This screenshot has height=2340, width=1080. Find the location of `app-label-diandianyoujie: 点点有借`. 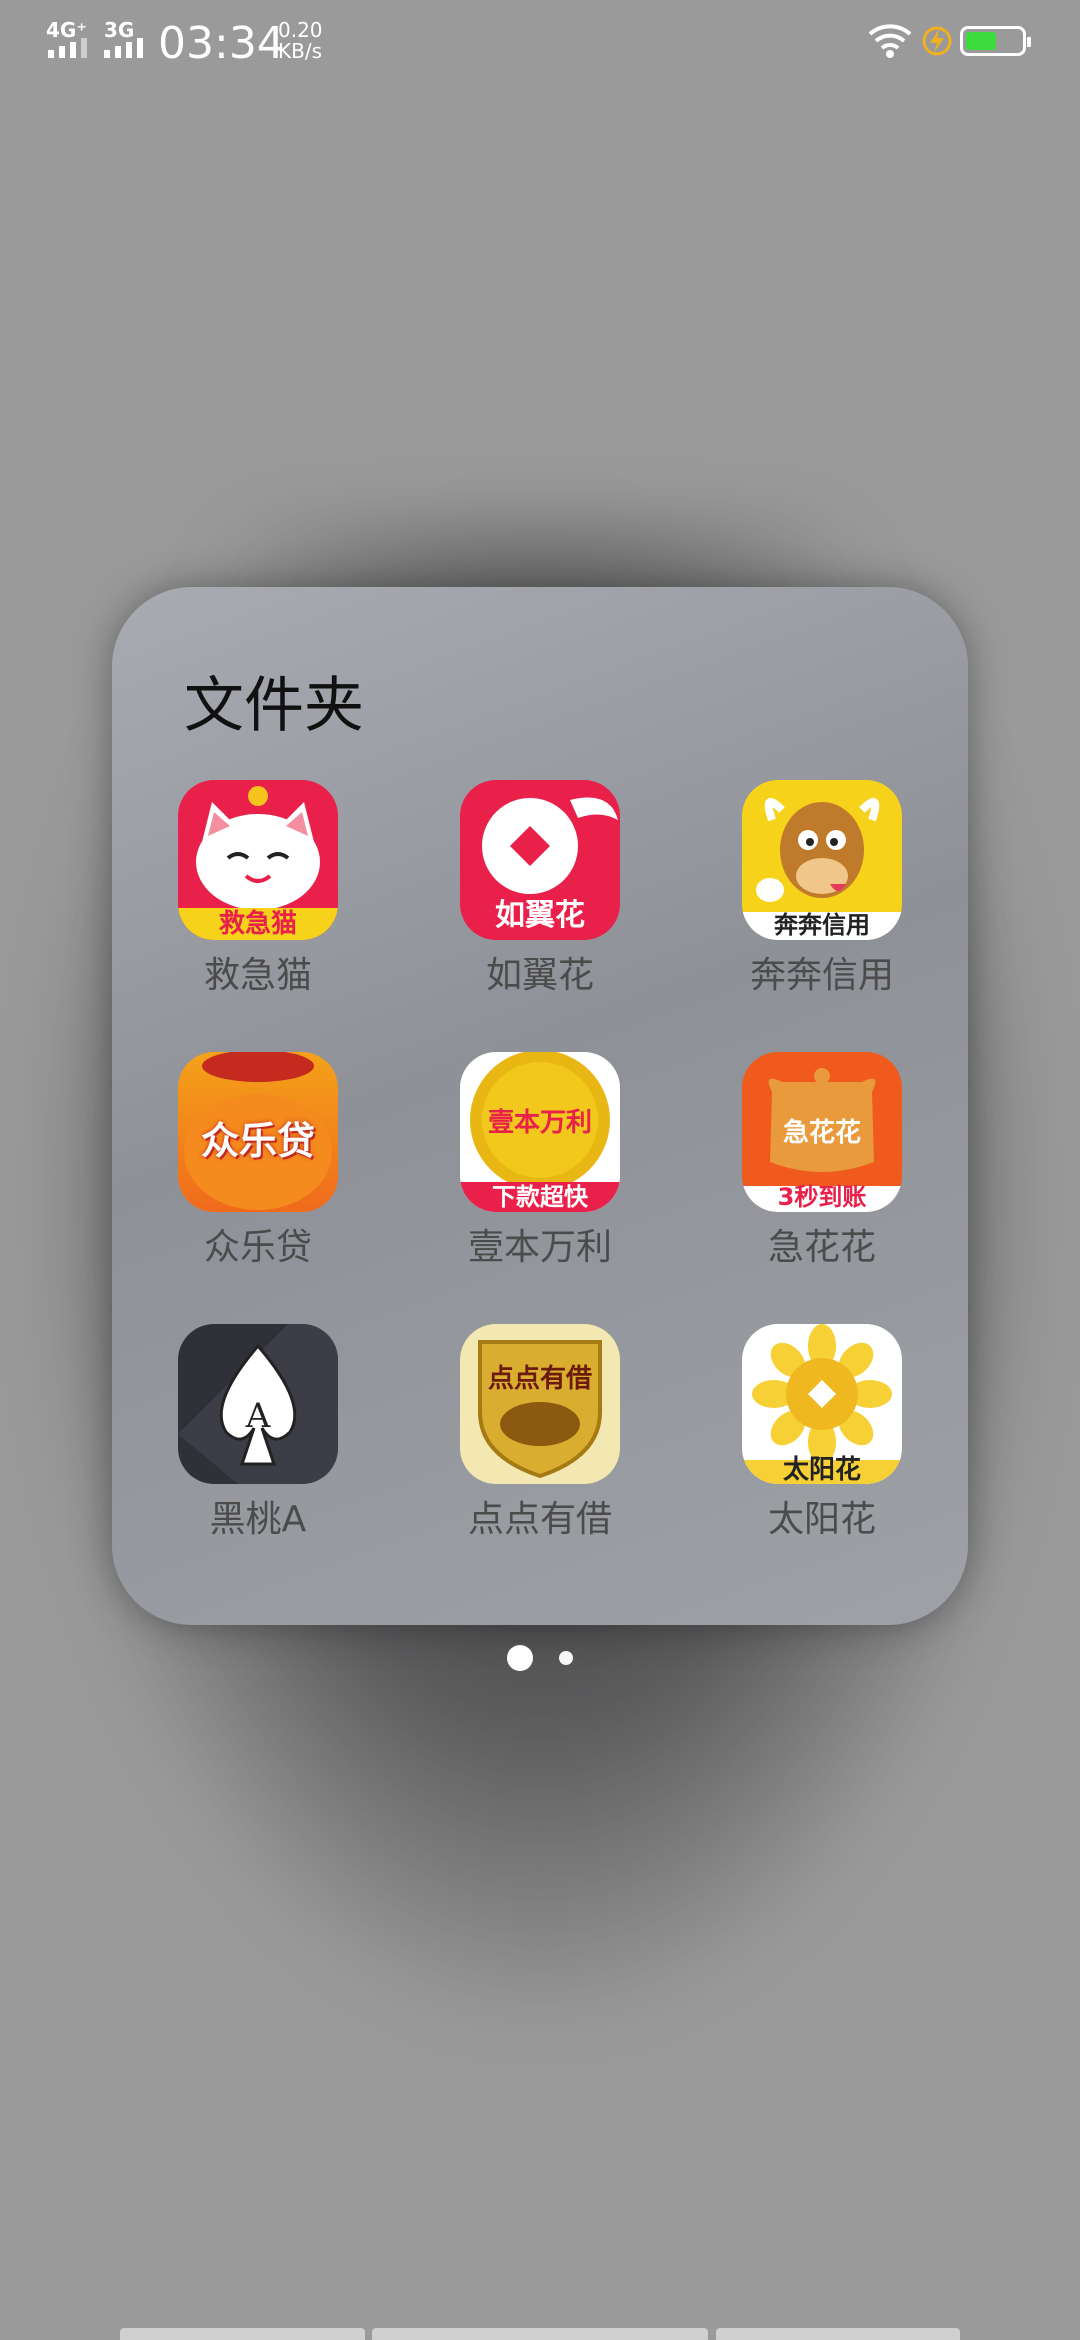

app-label-diandianyoujie: 点点有借 is located at coordinates (539, 1519).